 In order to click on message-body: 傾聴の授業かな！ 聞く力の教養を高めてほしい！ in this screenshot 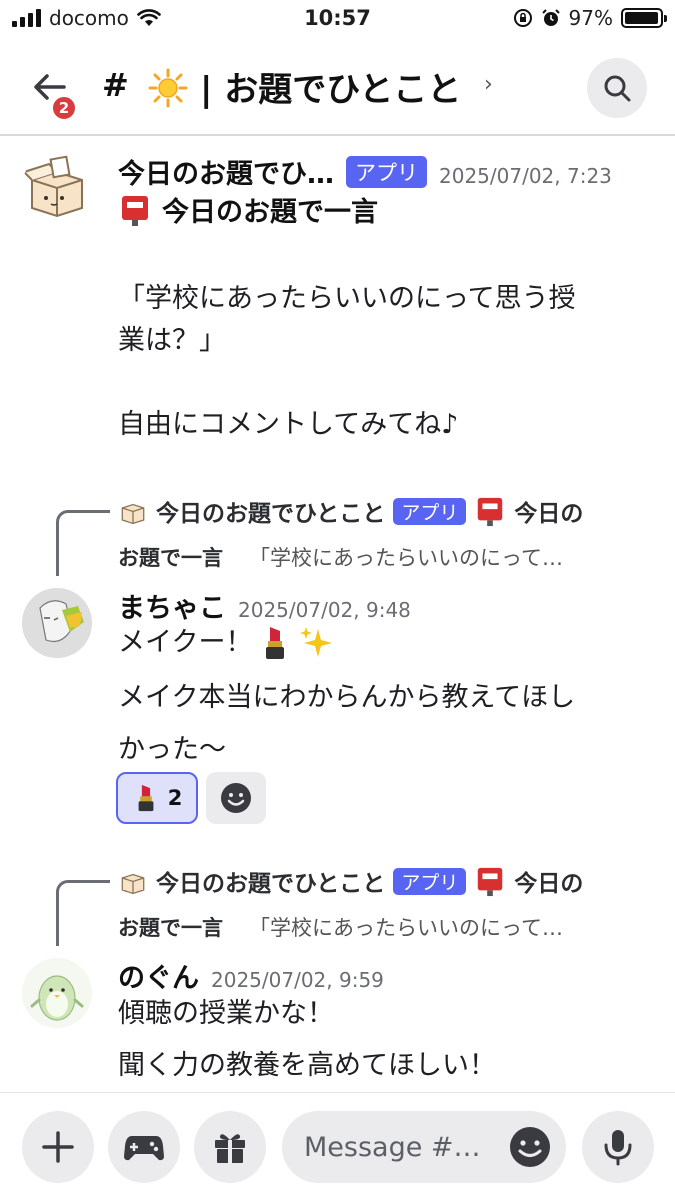, I will do `click(307, 1039)`.